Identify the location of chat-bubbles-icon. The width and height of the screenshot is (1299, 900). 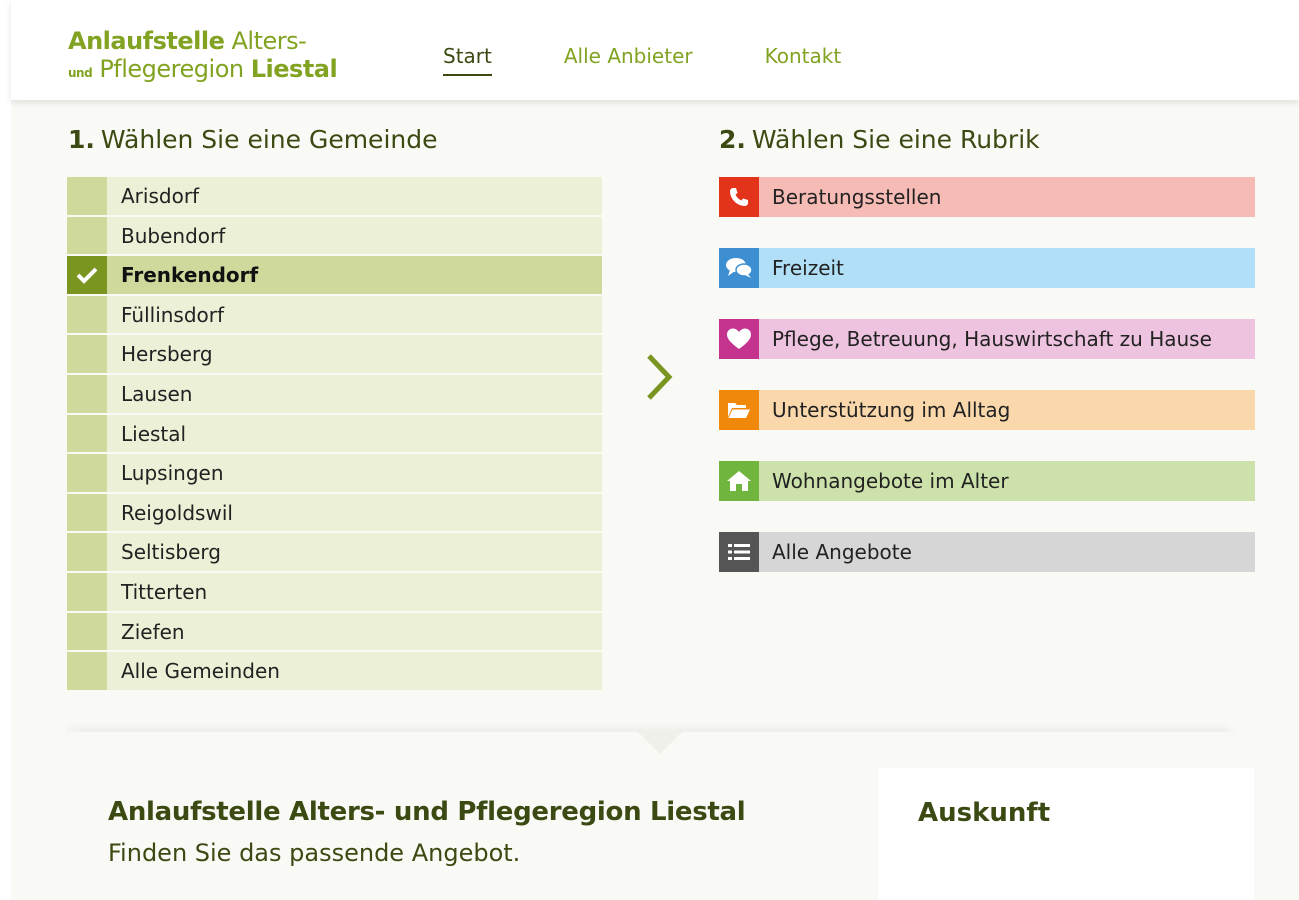
(739, 268).